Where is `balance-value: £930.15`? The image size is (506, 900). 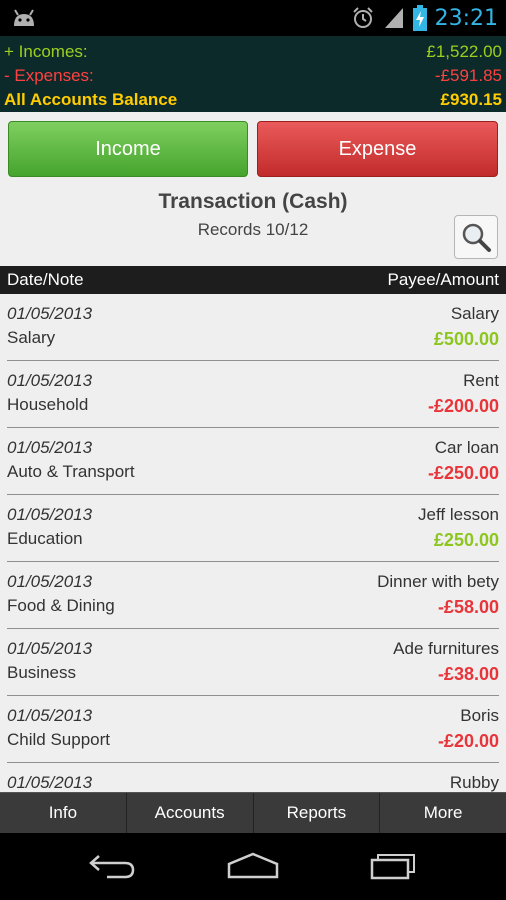 balance-value: £930.15 is located at coordinates (471, 99).